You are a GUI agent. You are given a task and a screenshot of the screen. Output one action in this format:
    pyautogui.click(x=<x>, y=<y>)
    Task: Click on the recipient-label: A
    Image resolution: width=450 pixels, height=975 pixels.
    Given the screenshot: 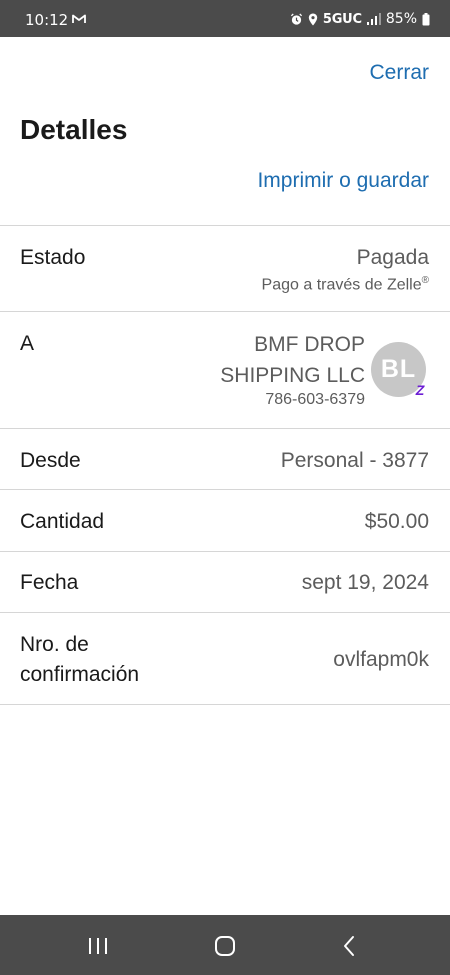 What is the action you would take?
    pyautogui.click(x=27, y=343)
    